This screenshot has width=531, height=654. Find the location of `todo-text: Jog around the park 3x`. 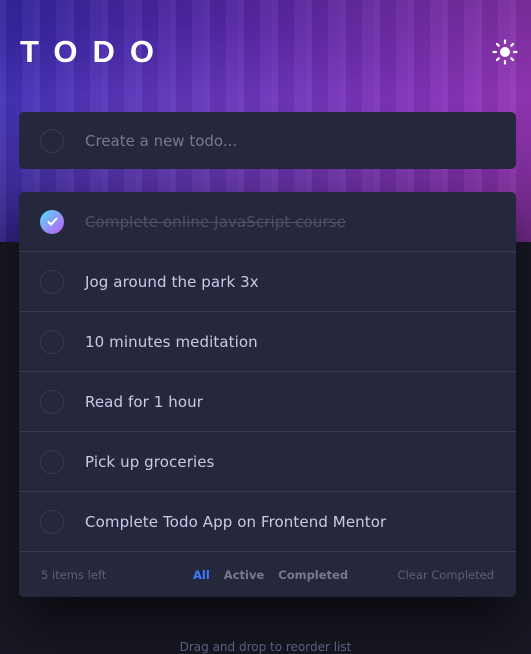

todo-text: Jog around the park 3x is located at coordinates (172, 281).